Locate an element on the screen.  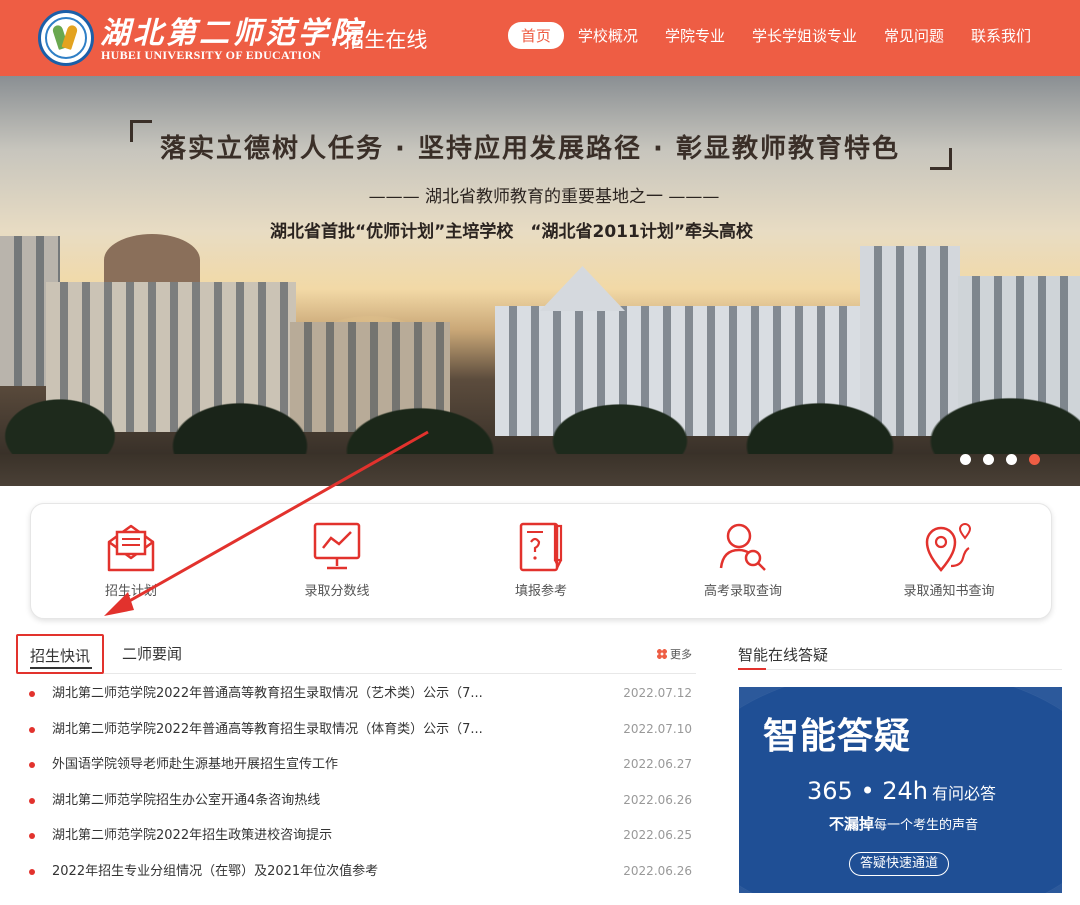
qa-card-hours: 365 • 24h 有问必答 is located at coordinates (901, 791).